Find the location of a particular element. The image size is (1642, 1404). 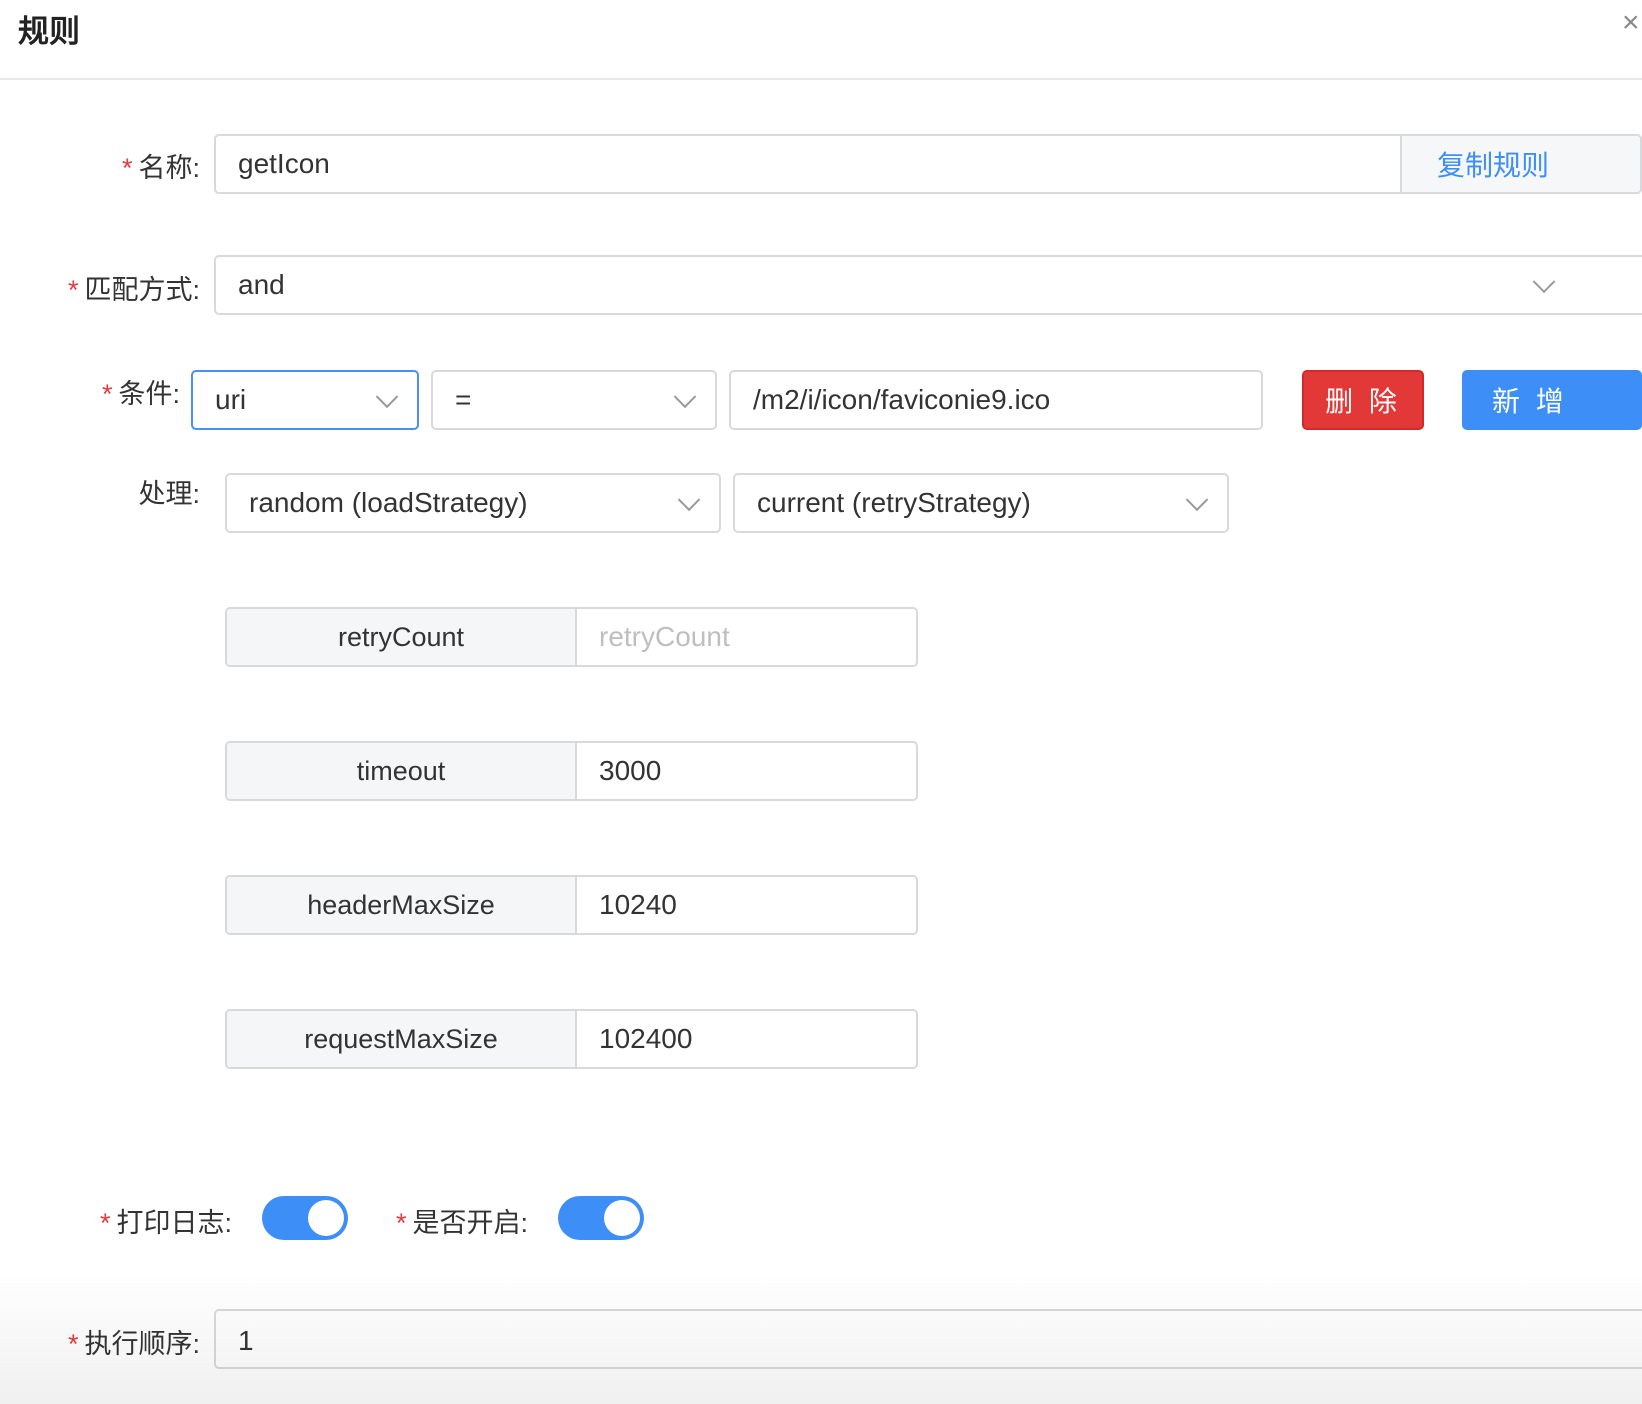

field-key: headerMaxSize is located at coordinates (402, 905).